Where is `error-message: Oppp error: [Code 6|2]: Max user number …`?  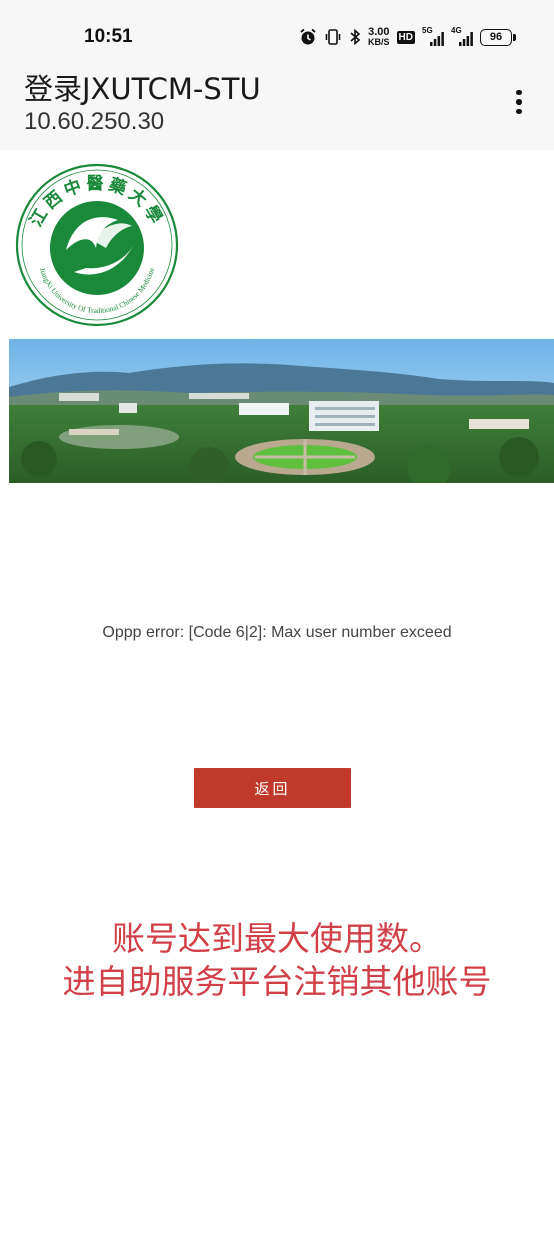 error-message: Oppp error: [Code 6|2]: Max user number … is located at coordinates (277, 632).